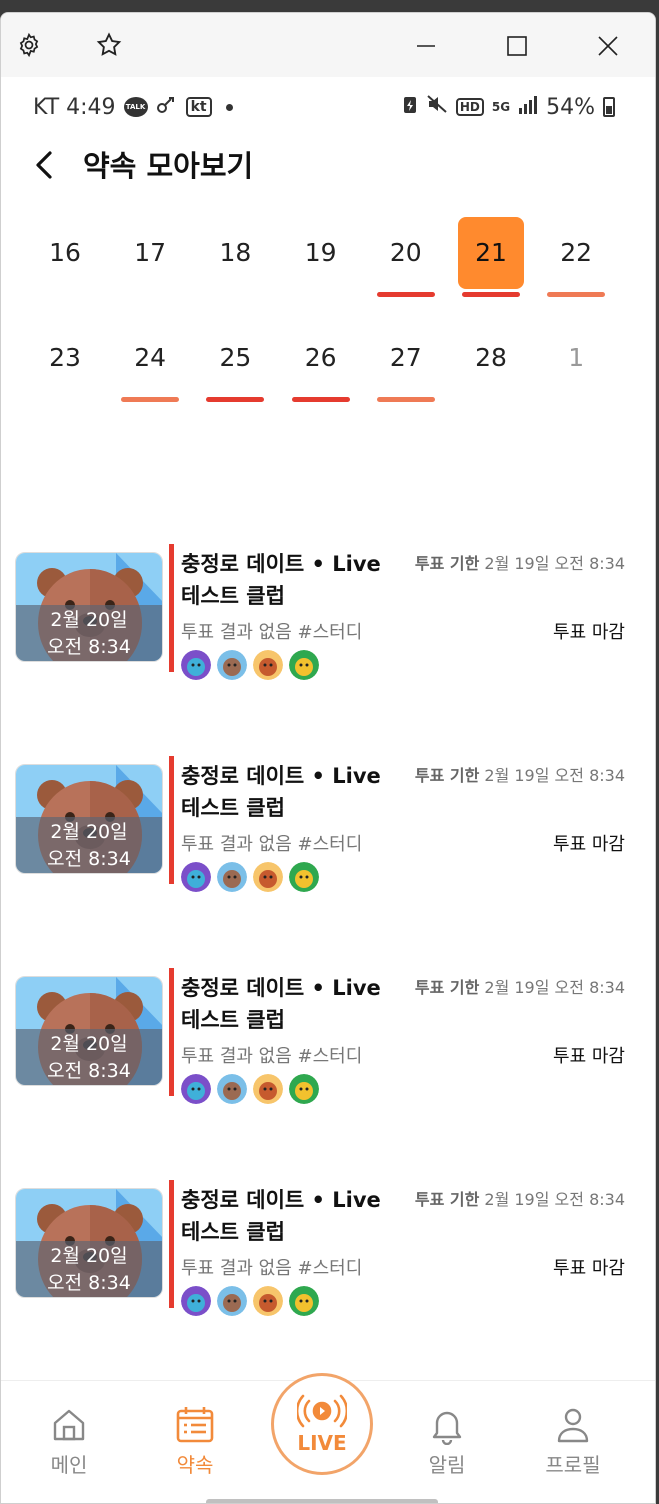 This screenshot has height=1504, width=659. I want to click on calendar-day: 27, so click(406, 362).